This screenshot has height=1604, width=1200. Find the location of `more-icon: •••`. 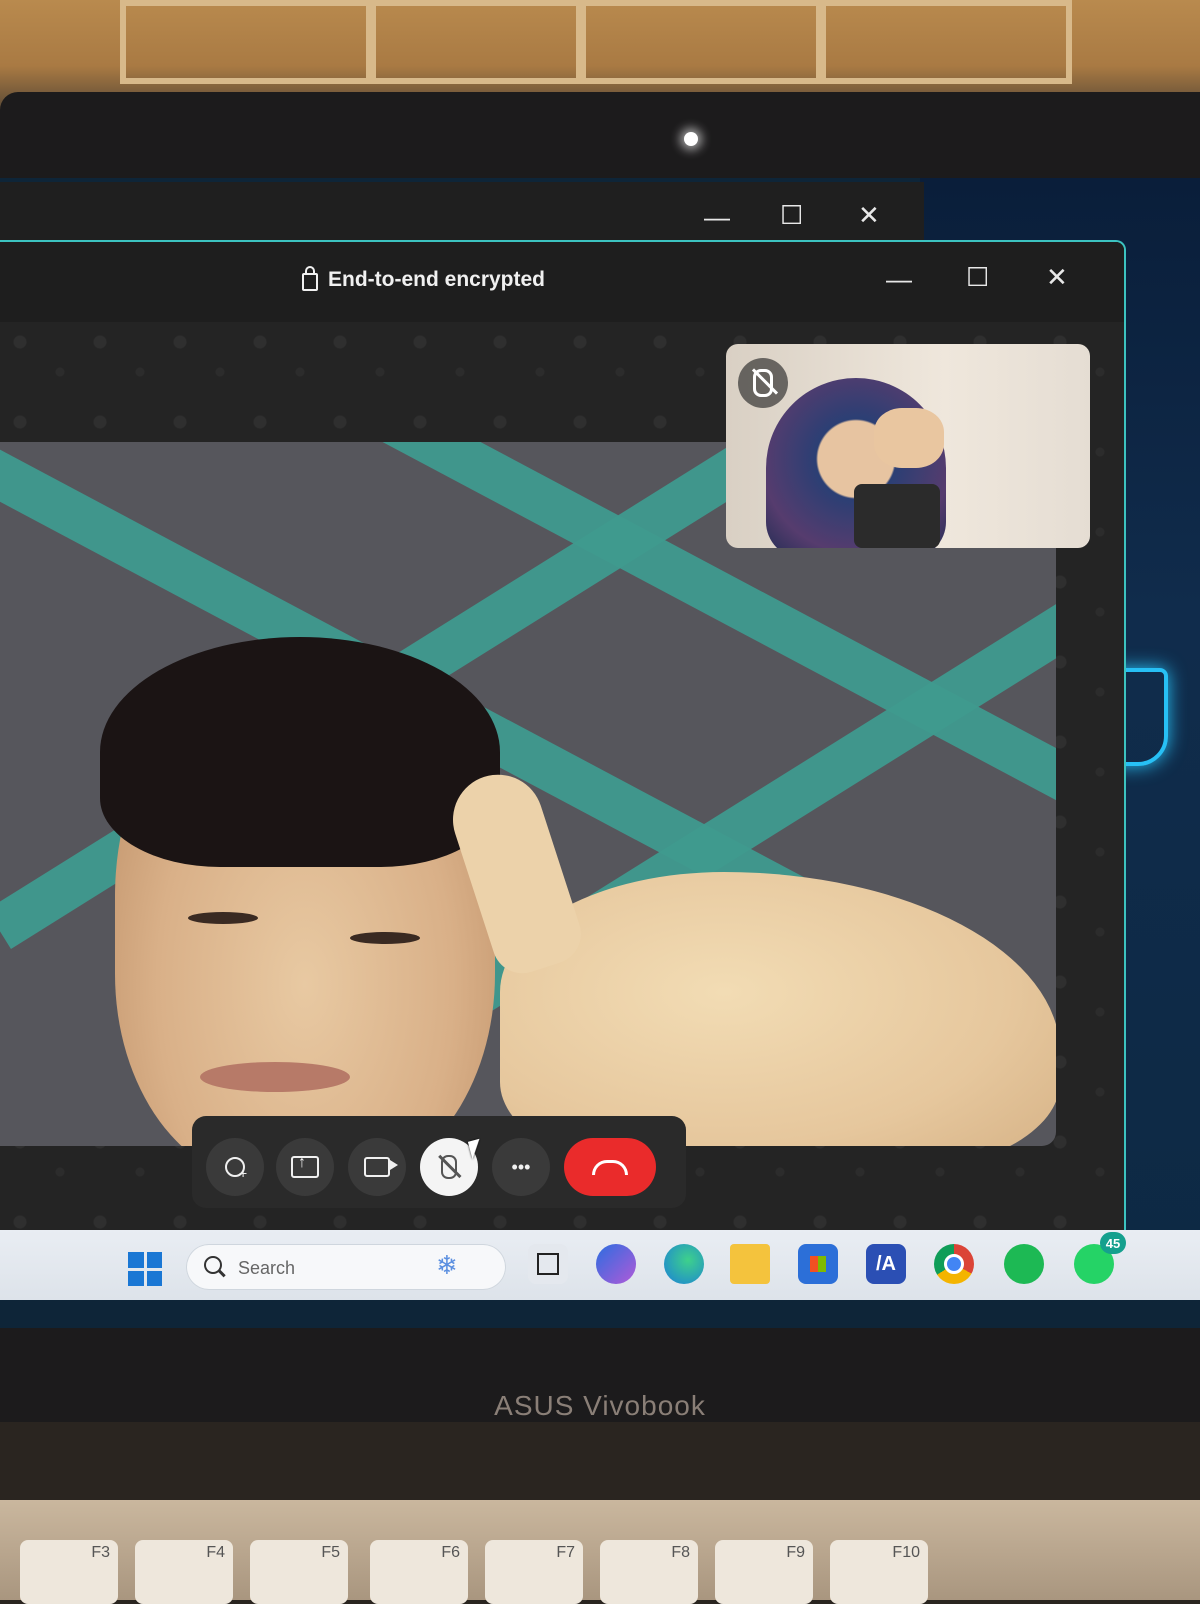

more-icon: ••• is located at coordinates (521, 1166).